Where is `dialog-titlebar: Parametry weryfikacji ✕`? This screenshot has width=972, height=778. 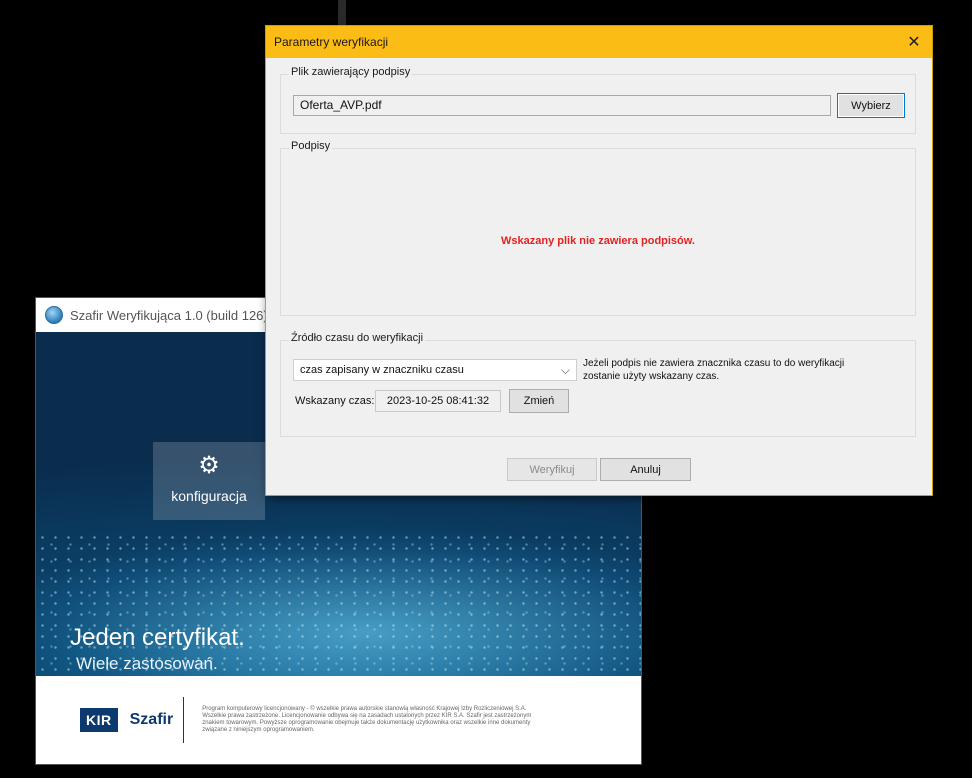 dialog-titlebar: Parametry weryfikacji ✕ is located at coordinates (599, 42).